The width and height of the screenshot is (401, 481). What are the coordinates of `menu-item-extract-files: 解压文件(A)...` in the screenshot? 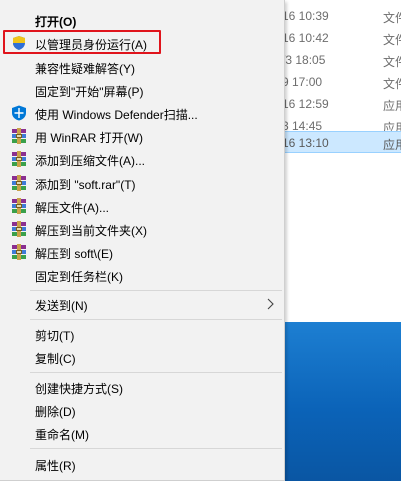 It's located at (142, 206).